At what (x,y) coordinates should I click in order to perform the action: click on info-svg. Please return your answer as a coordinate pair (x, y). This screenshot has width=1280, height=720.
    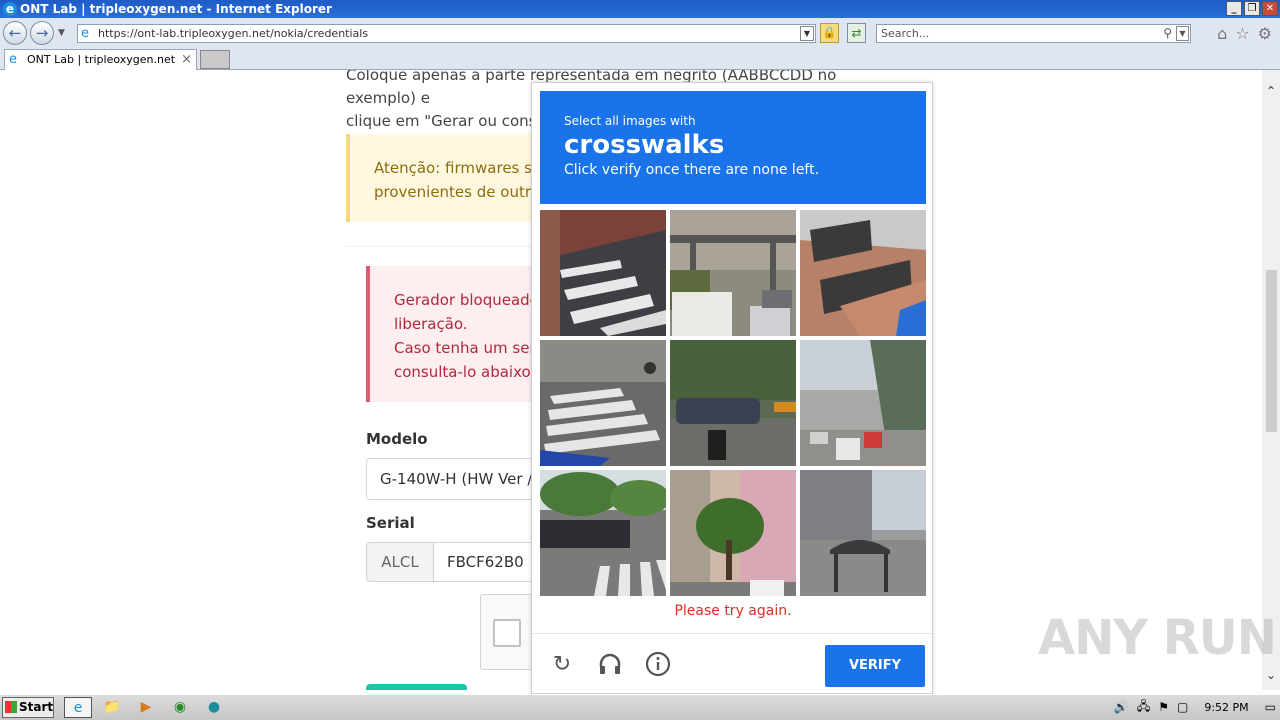
    Looking at the image, I should click on (658, 664).